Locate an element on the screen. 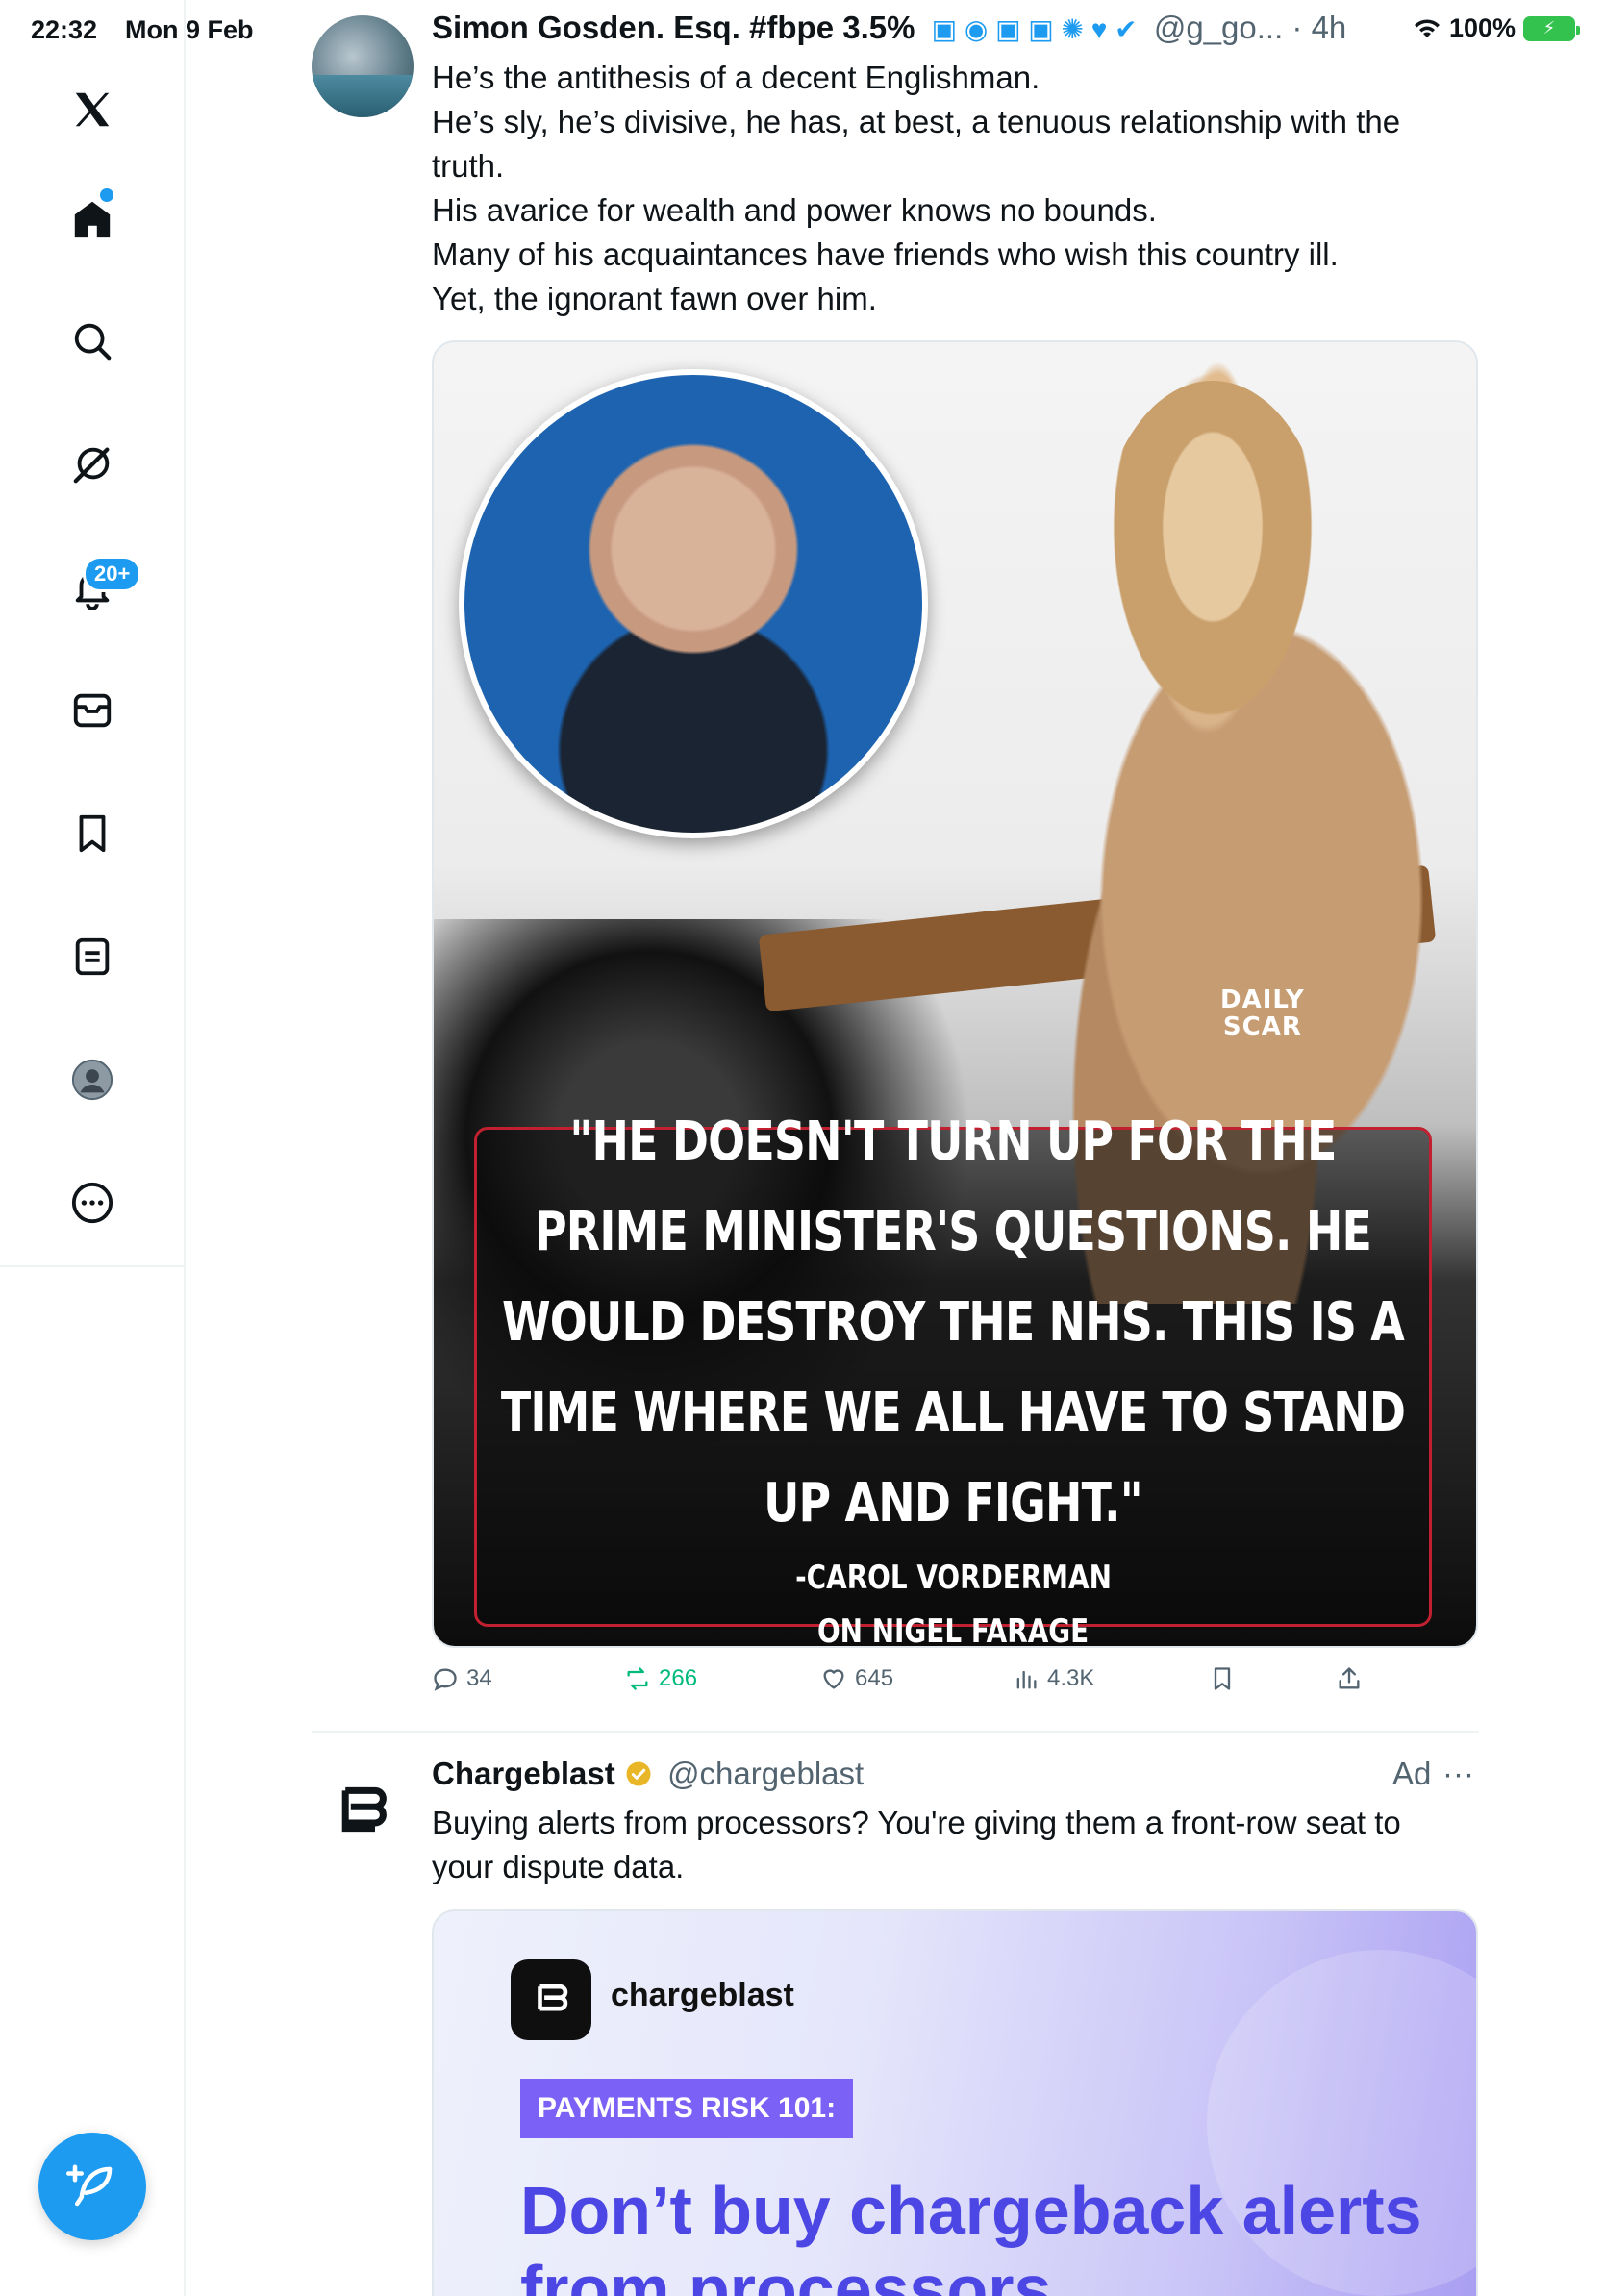 The width and height of the screenshot is (1604, 2296). sidebar: 20+ is located at coordinates (93, 1148).